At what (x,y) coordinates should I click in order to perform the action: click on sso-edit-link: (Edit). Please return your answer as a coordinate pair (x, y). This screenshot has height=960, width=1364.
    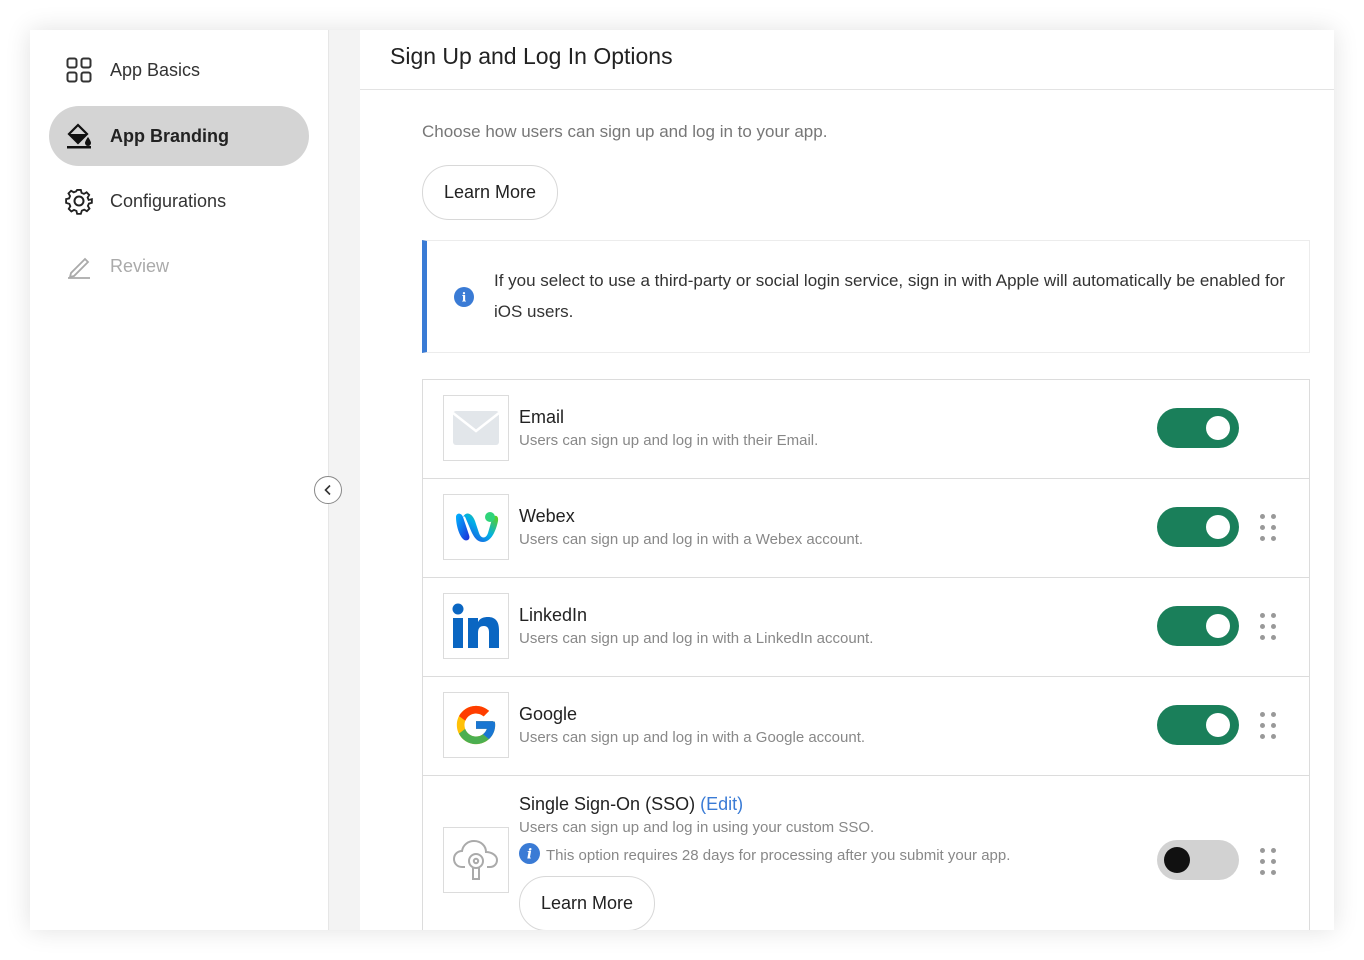
    Looking at the image, I should click on (721, 804).